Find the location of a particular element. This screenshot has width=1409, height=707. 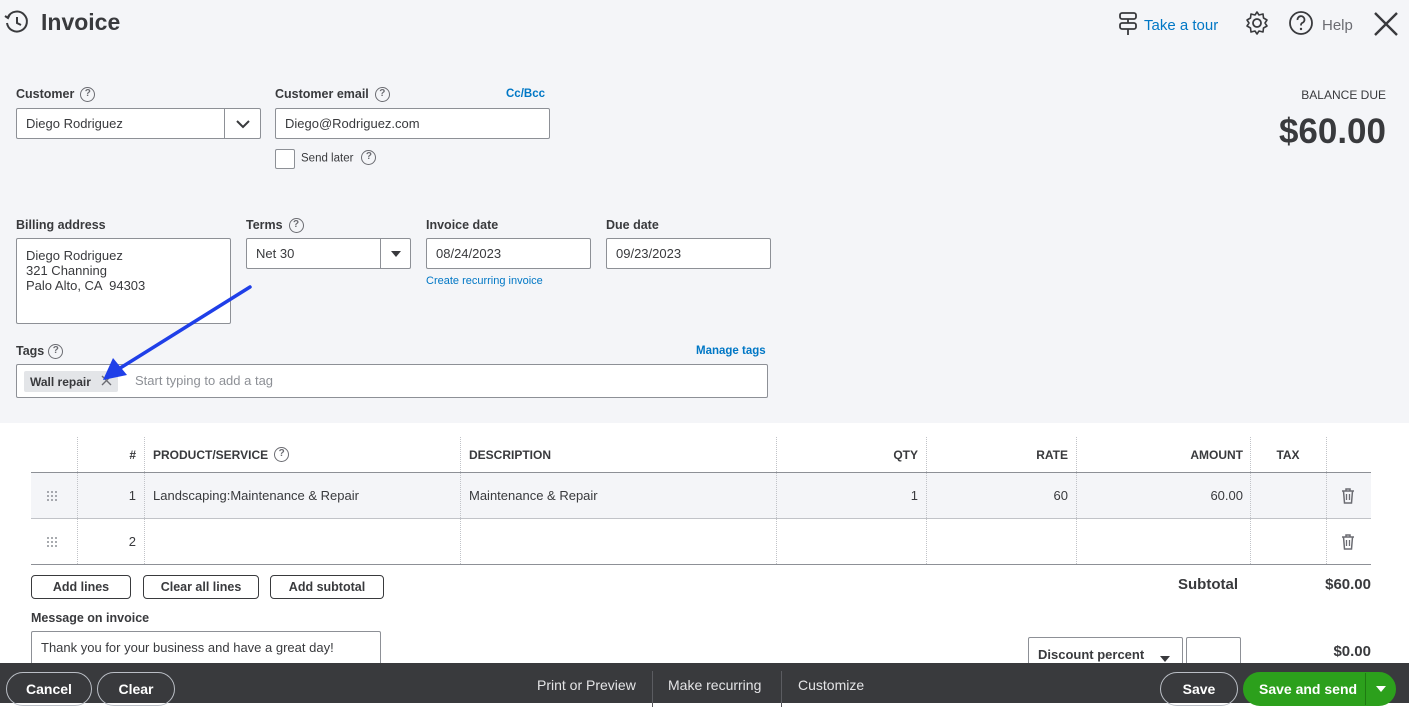

tags-label: Tags? is located at coordinates (40, 352).